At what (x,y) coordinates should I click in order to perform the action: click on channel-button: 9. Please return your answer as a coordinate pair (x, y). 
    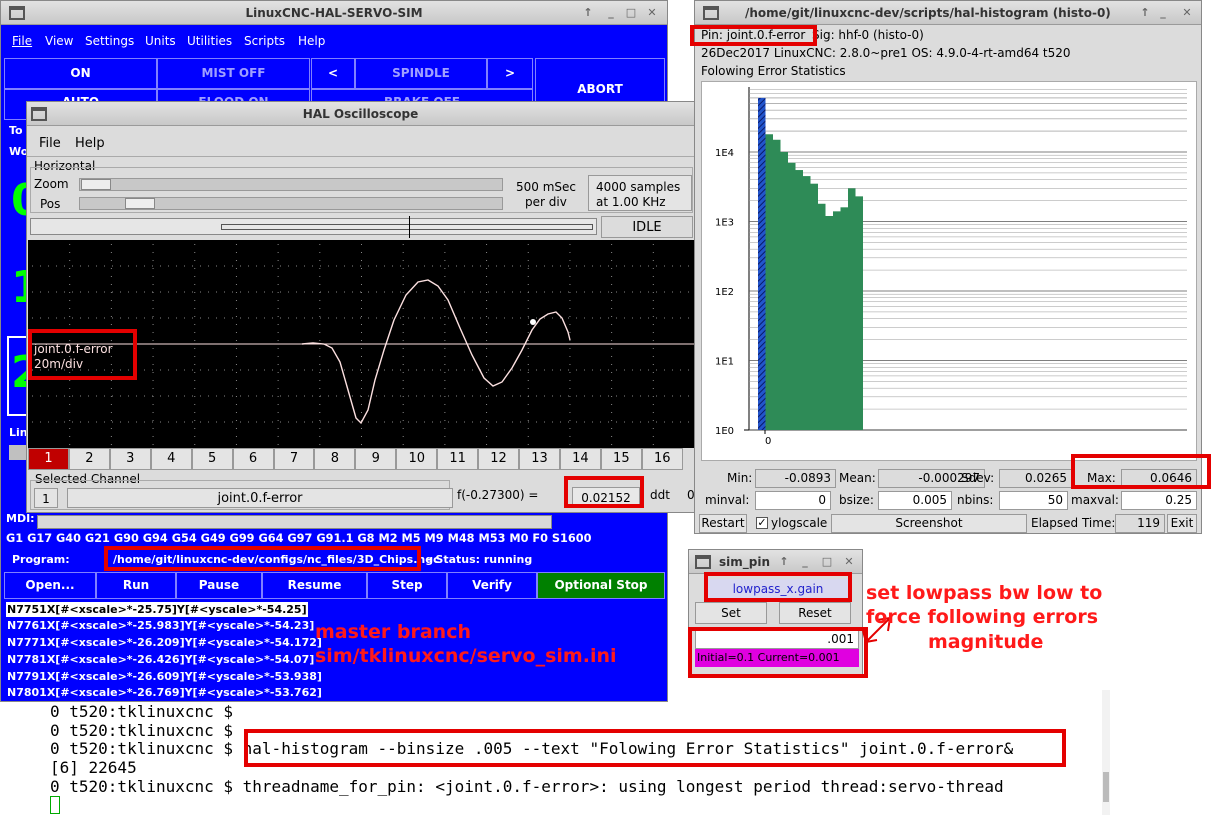
    Looking at the image, I should click on (376, 459).